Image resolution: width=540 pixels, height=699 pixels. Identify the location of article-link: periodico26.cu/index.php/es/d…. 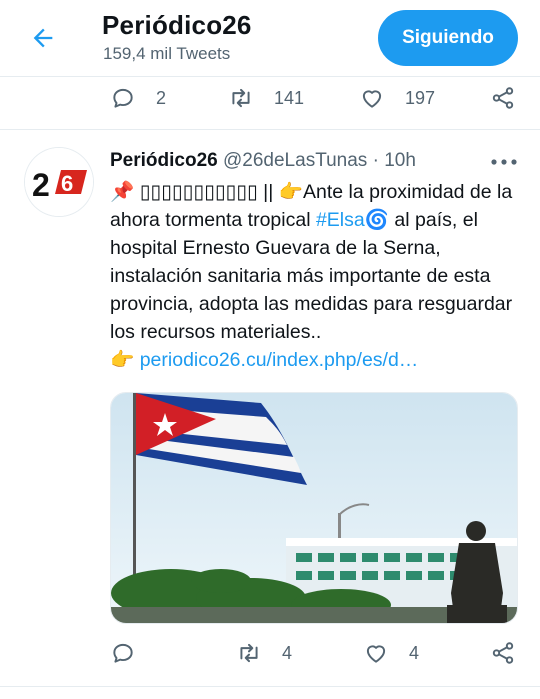
(279, 360).